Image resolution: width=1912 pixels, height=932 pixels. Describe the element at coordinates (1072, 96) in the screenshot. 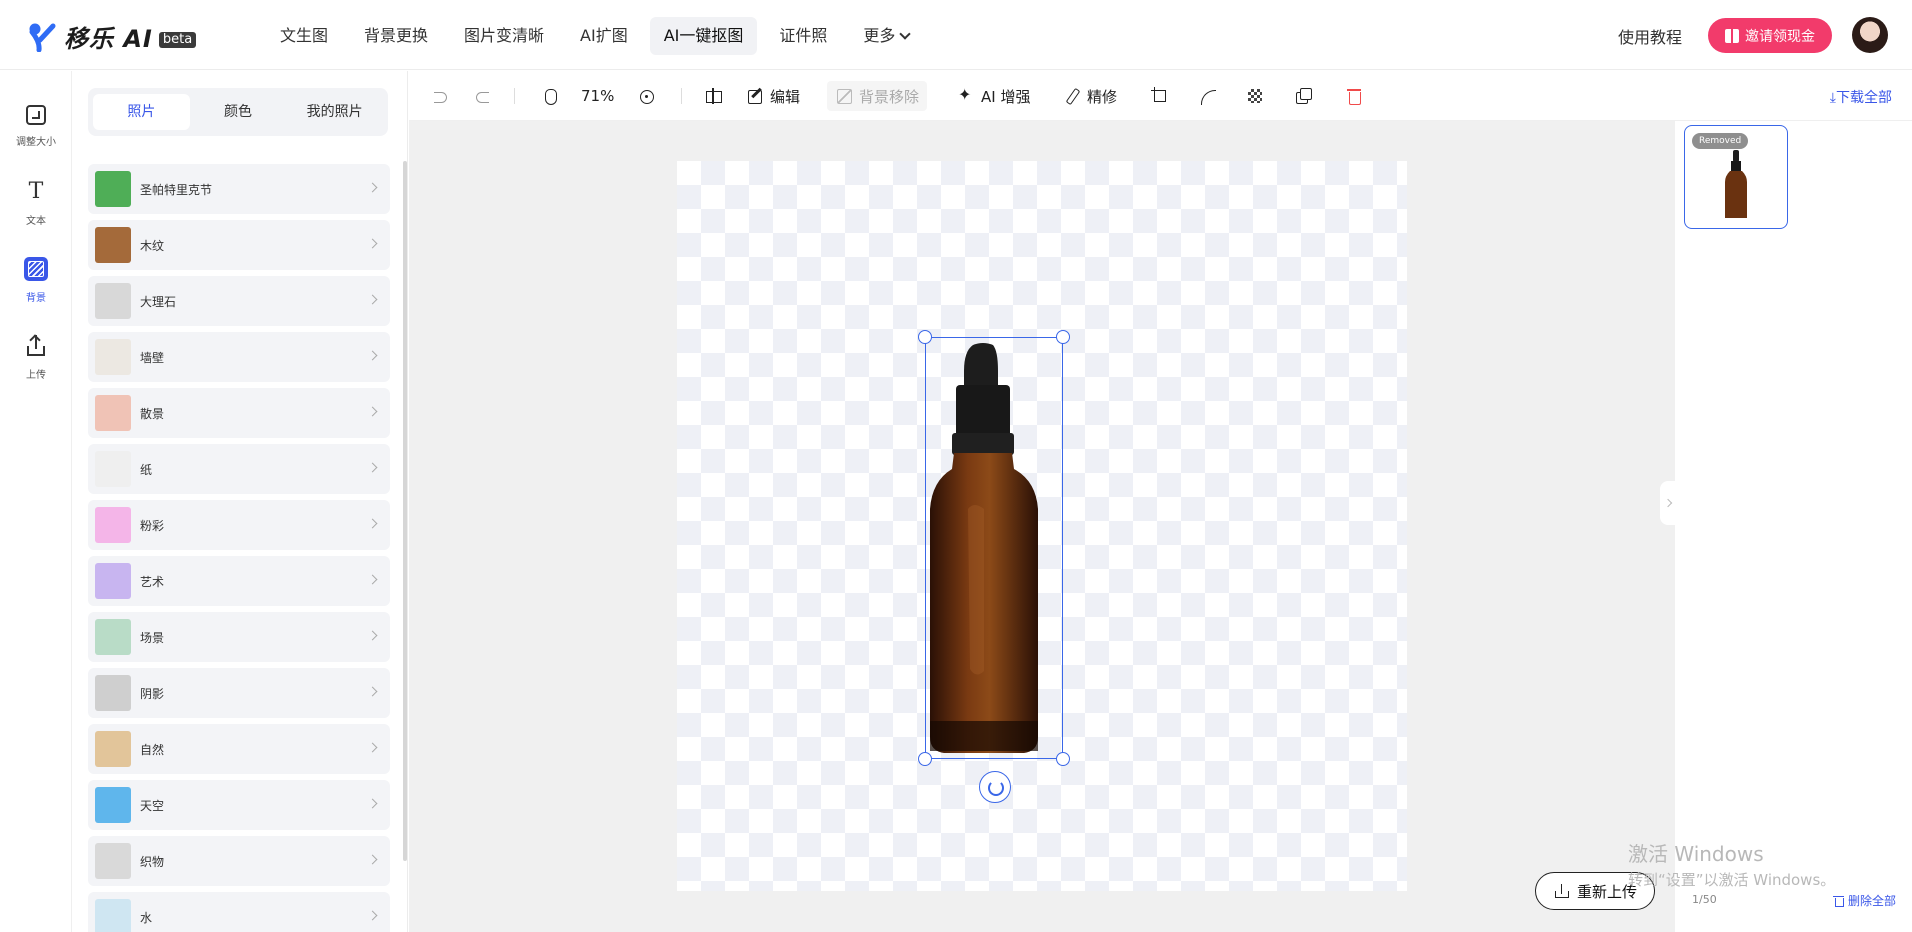

I see `brush-icon` at that location.